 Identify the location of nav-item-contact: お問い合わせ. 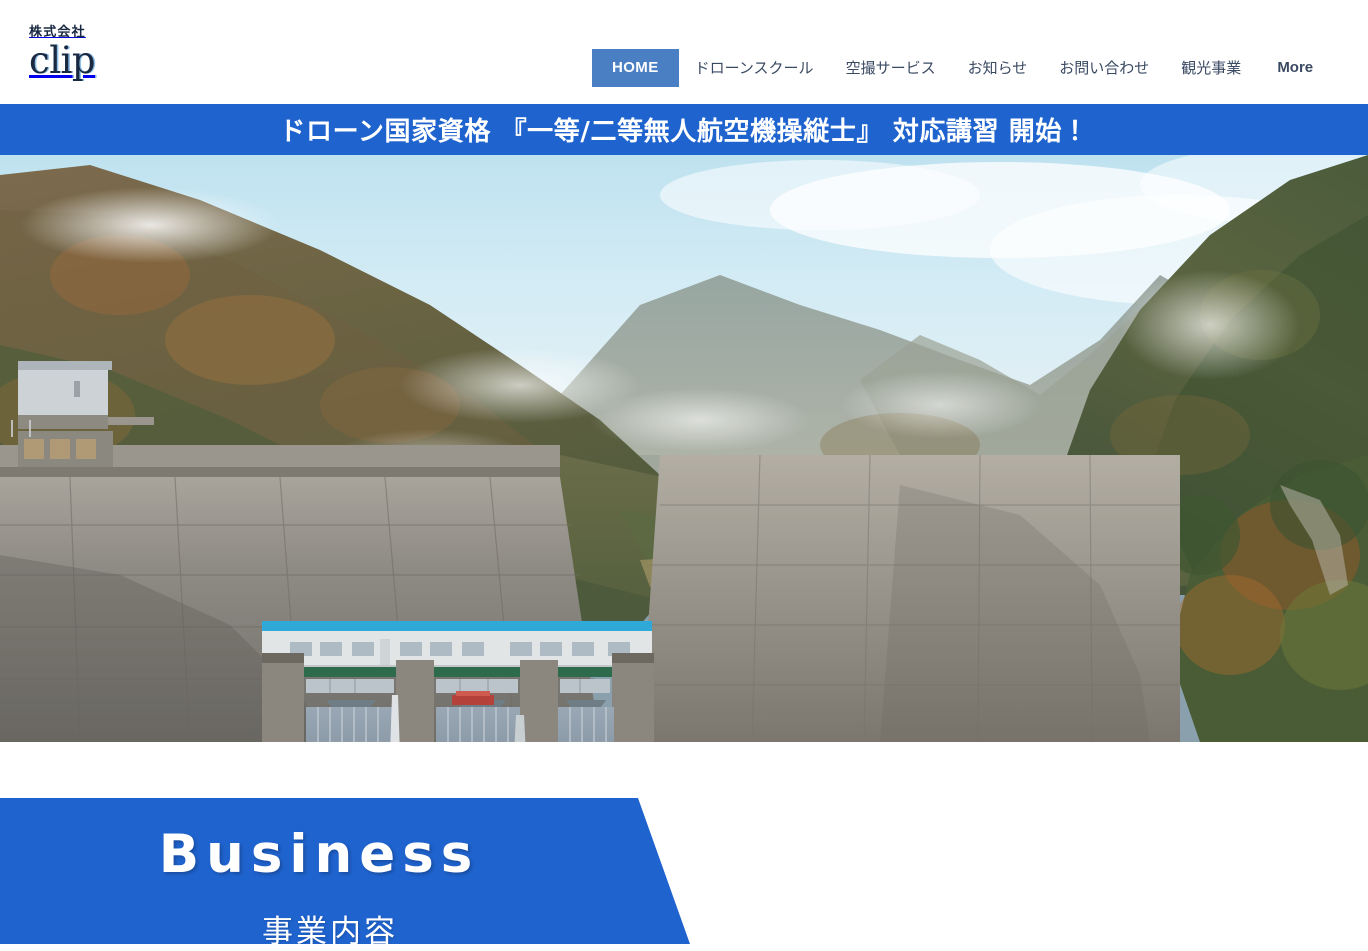
(1104, 68).